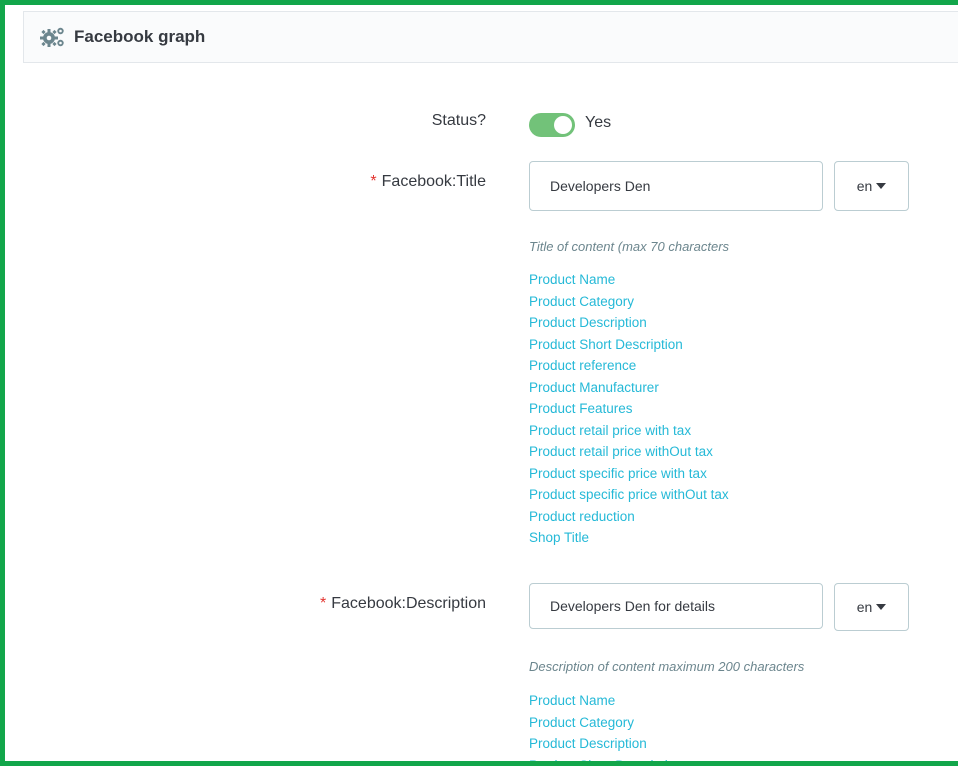  What do you see at coordinates (629, 280) in the screenshot?
I see `title-link-product-name: Product Name` at bounding box center [629, 280].